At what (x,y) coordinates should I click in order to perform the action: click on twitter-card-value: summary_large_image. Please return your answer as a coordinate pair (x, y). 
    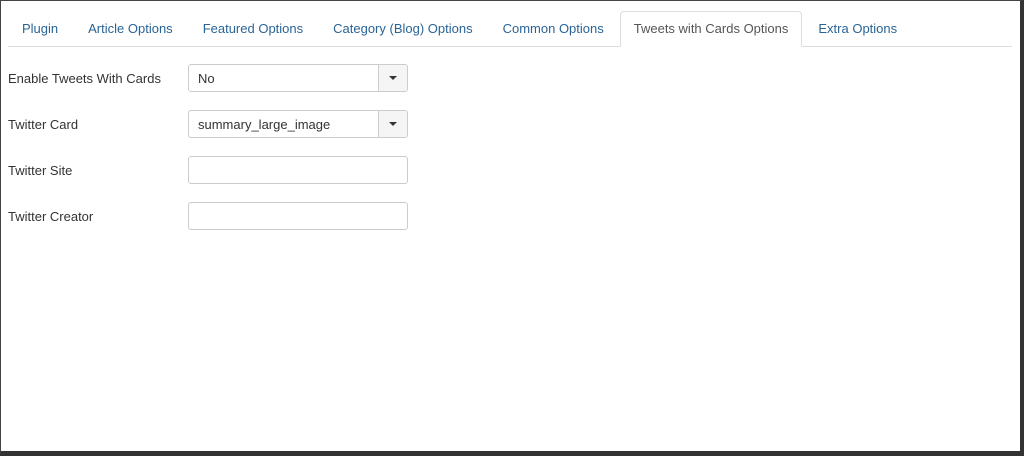
    Looking at the image, I should click on (264, 124).